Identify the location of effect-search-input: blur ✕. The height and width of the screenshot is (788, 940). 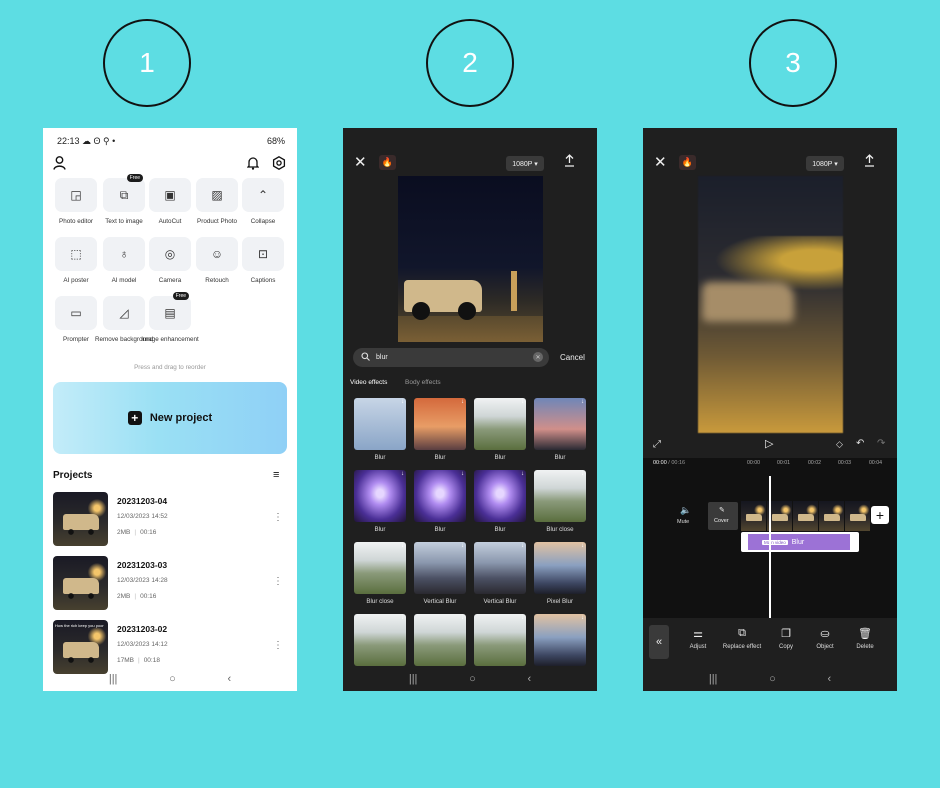
(451, 357).